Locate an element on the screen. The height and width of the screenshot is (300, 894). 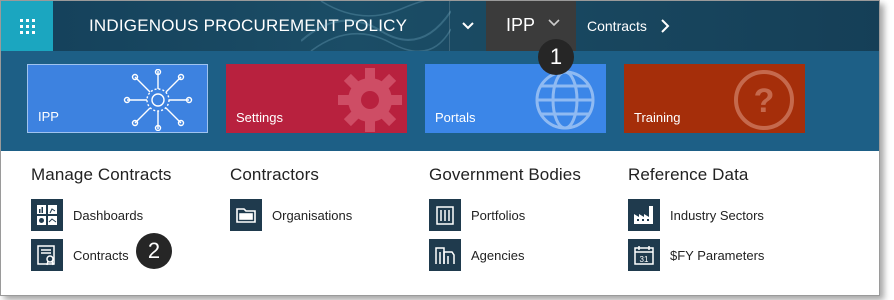
waffle-icon is located at coordinates (27, 26).